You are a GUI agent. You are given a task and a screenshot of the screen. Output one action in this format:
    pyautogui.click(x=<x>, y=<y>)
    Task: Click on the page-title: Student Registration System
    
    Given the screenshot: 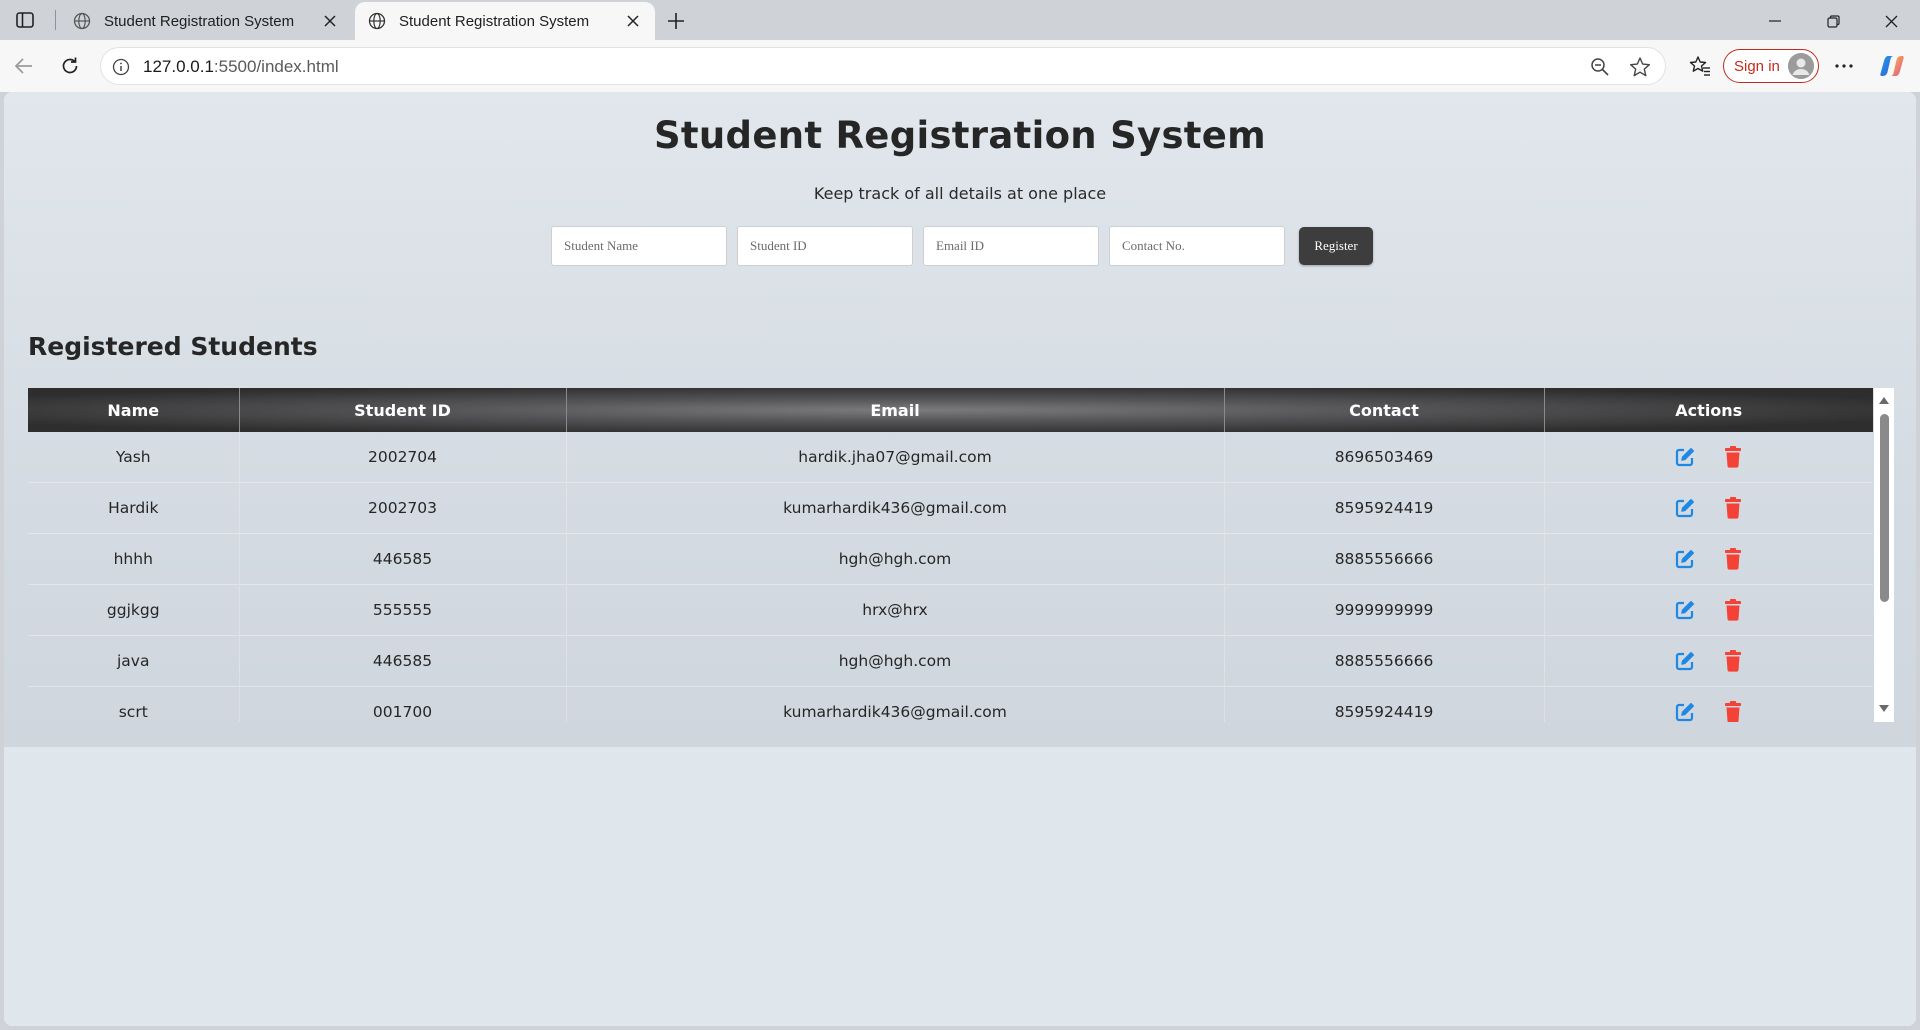 What is the action you would take?
    pyautogui.click(x=960, y=135)
    